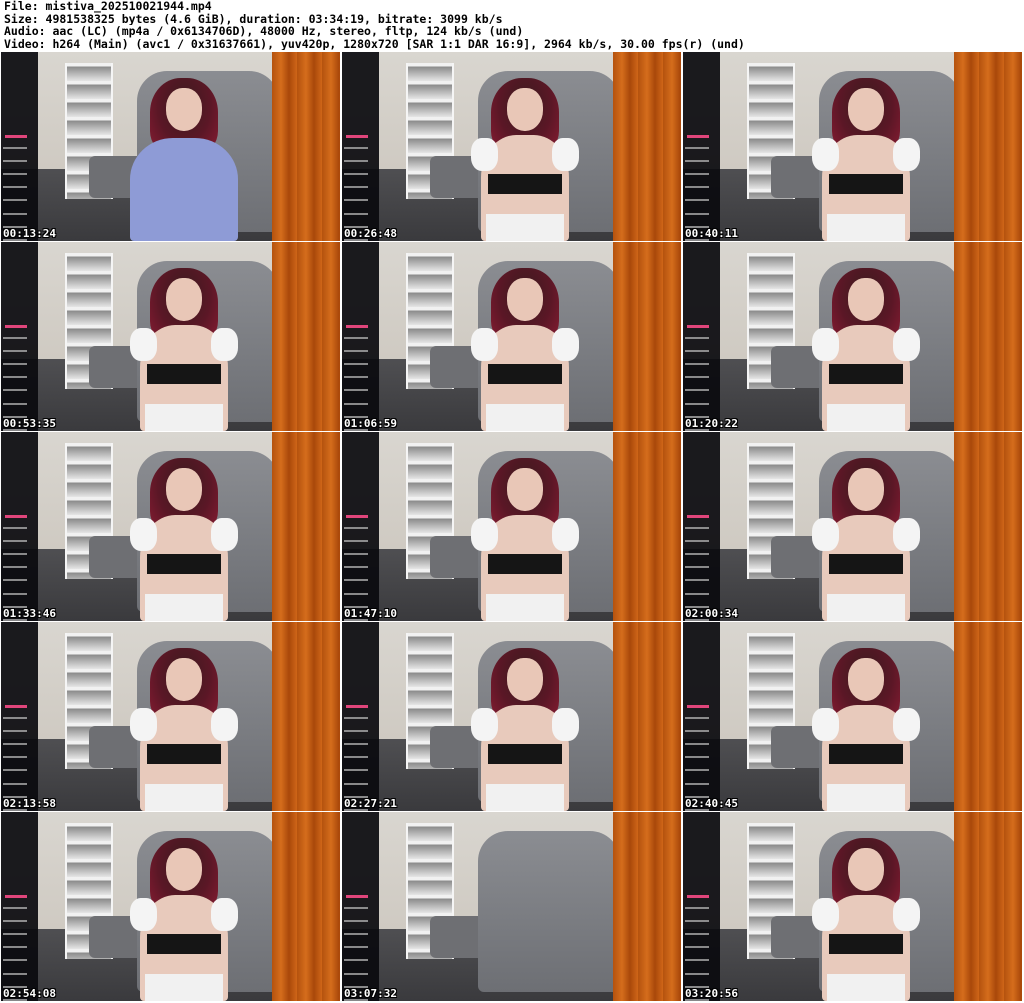 Image resolution: width=1024 pixels, height=1003 pixels. I want to click on video-thumbnail: 00:26:48, so click(511, 146).